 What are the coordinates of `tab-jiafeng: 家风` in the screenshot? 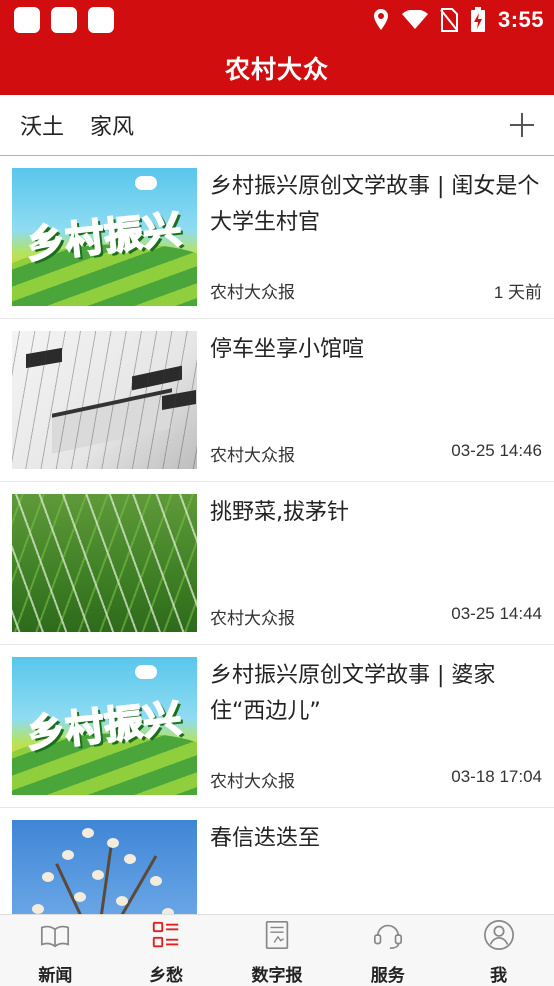 It's located at (112, 125).